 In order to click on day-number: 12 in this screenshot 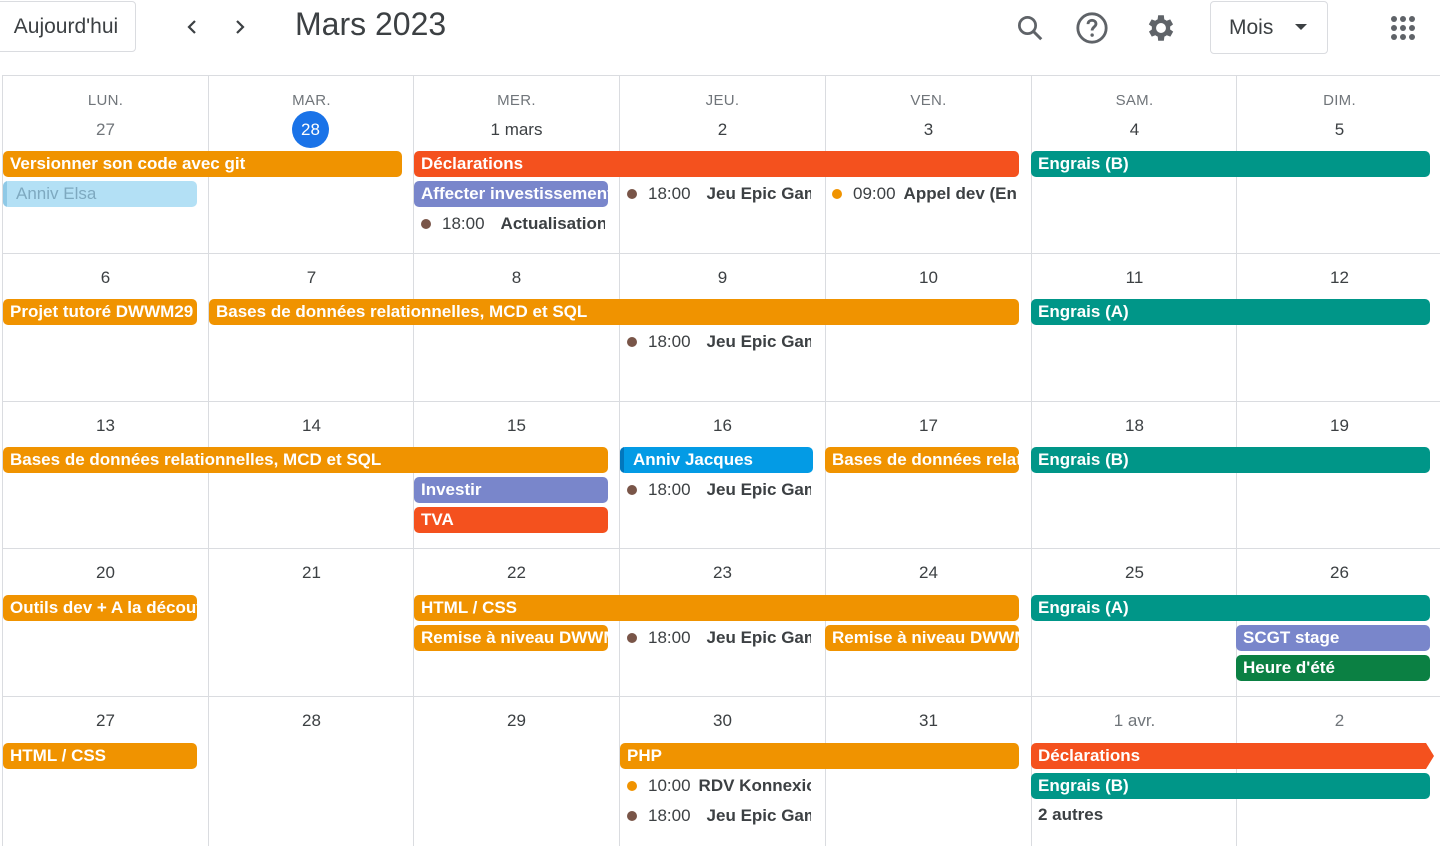, I will do `click(1338, 278)`.